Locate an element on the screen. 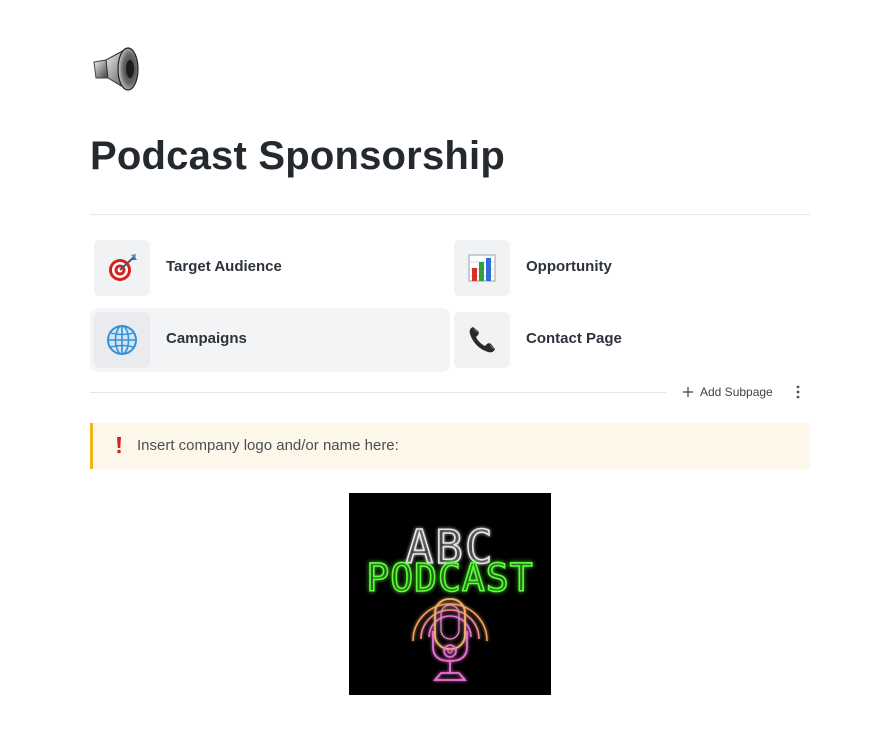  subpage-label: Contact Page is located at coordinates (574, 338).